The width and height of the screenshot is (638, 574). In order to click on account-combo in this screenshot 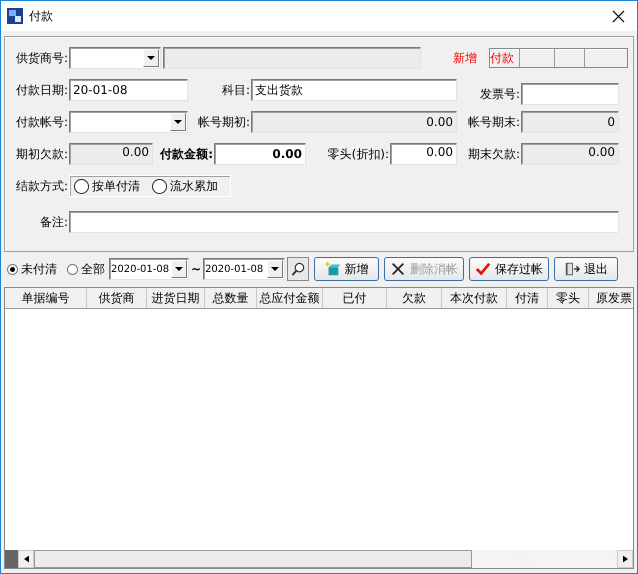, I will do `click(128, 122)`.